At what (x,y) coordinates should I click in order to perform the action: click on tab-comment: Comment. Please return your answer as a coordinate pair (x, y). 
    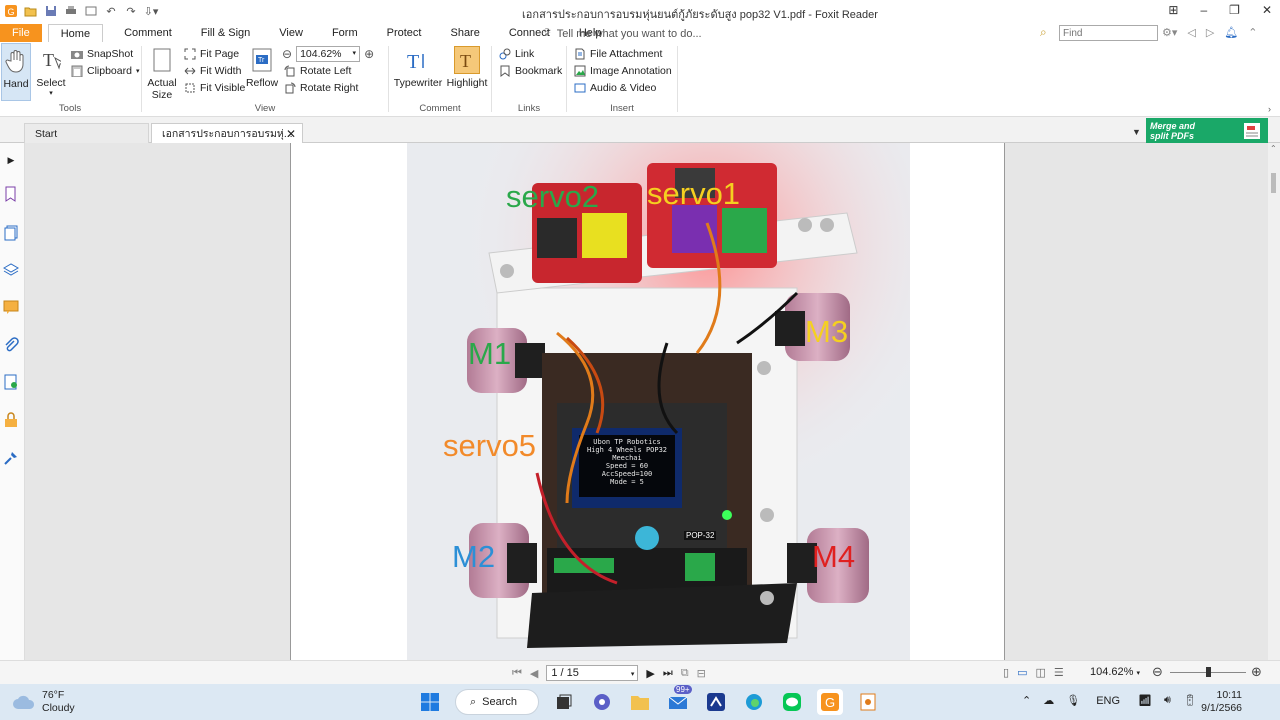
    Looking at the image, I should click on (148, 33).